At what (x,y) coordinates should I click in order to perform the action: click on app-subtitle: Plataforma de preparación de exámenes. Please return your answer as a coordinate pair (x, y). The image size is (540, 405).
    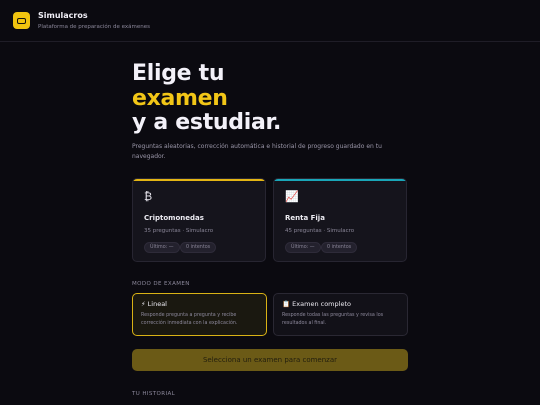
    Looking at the image, I should click on (94, 26).